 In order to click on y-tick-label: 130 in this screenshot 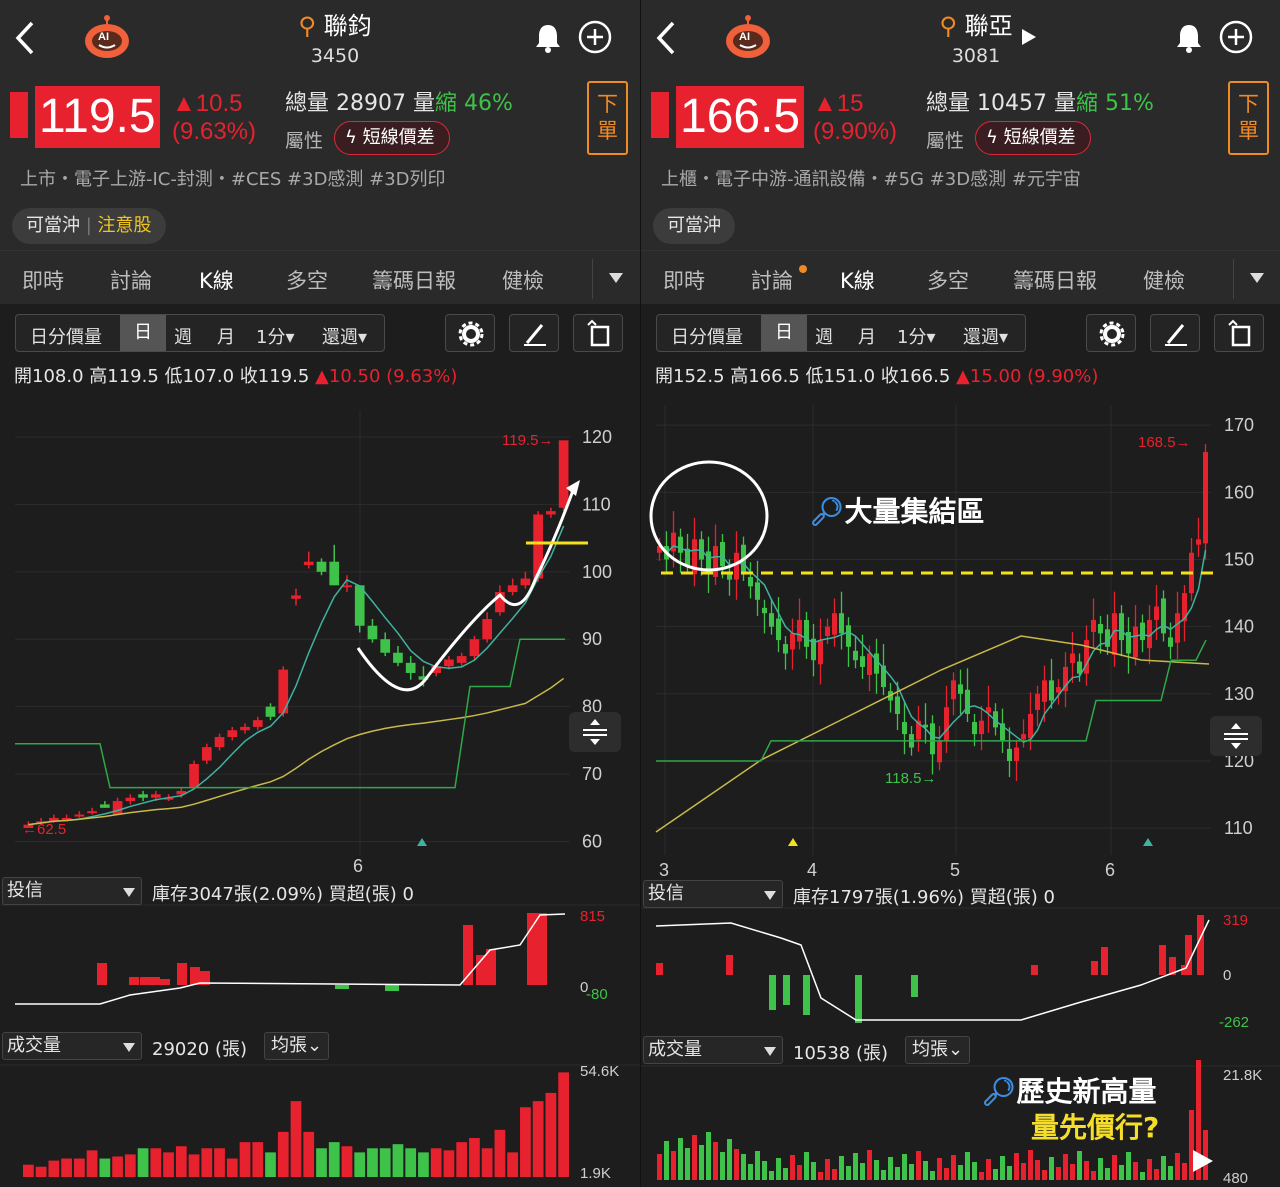, I will do `click(1239, 694)`.